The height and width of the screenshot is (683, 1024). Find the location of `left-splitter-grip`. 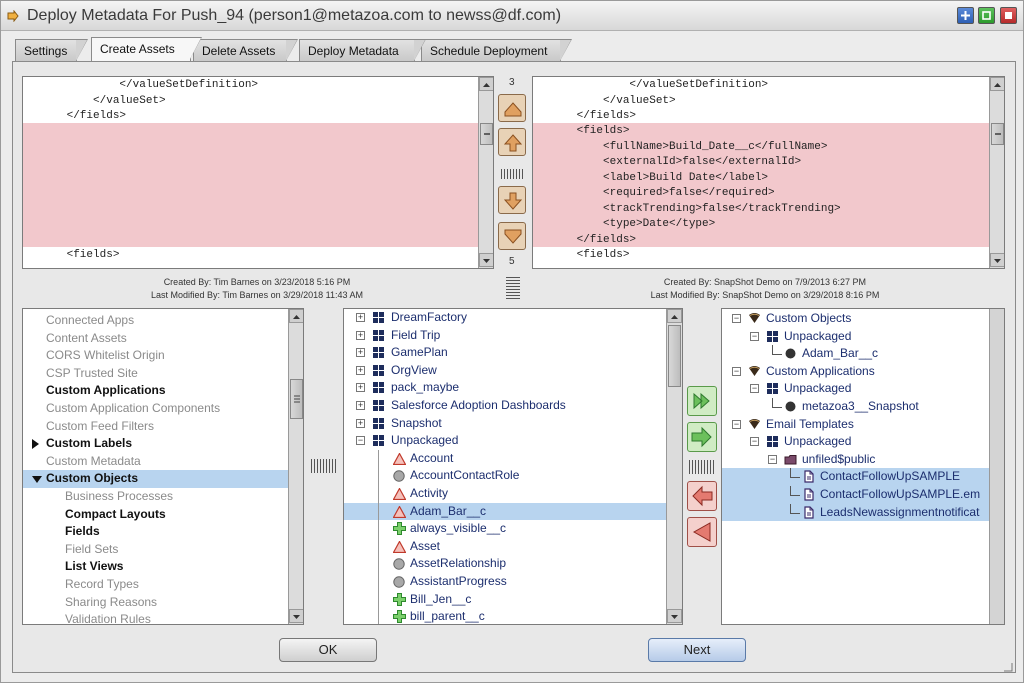

left-splitter-grip is located at coordinates (324, 466).